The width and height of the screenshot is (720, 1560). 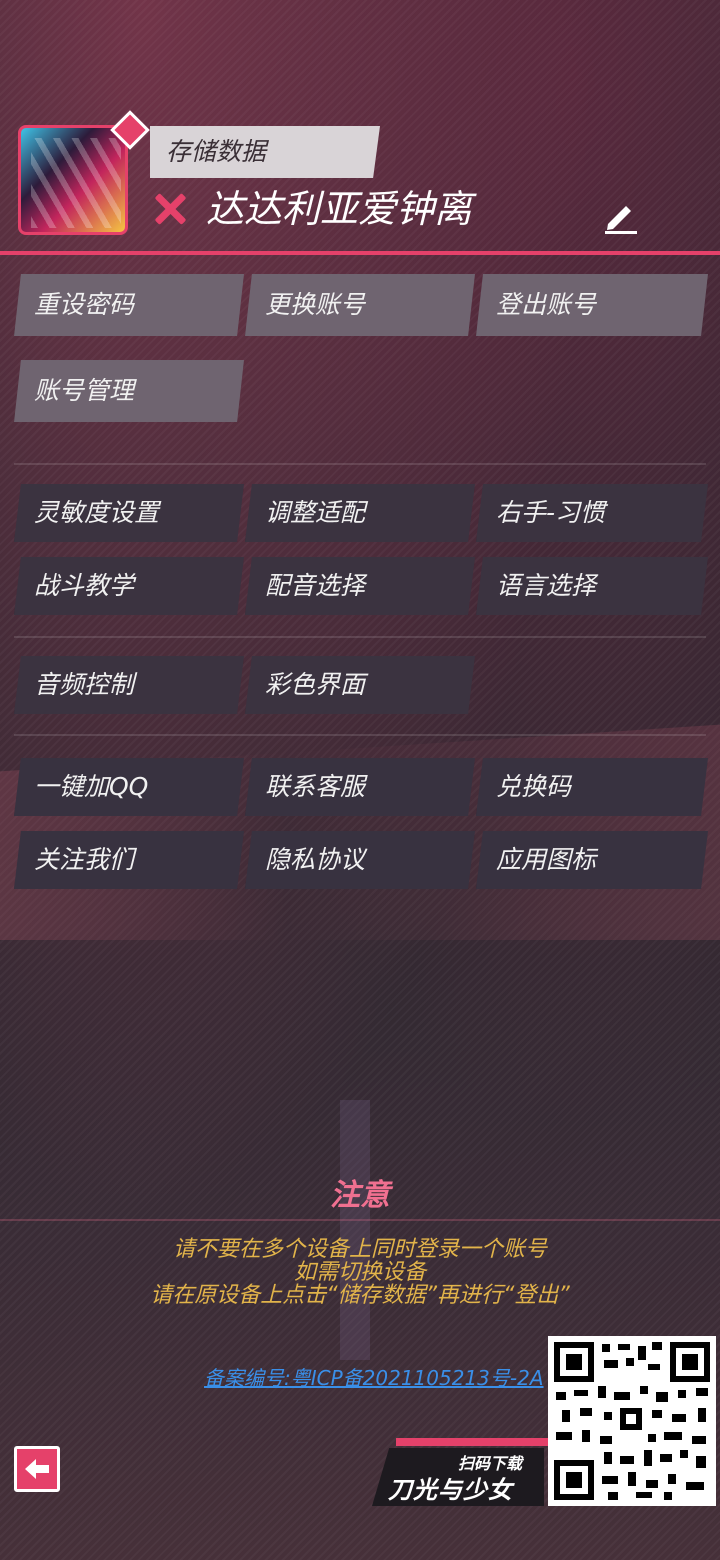 I want to click on logout-button: 登出账号, so click(x=592, y=305).